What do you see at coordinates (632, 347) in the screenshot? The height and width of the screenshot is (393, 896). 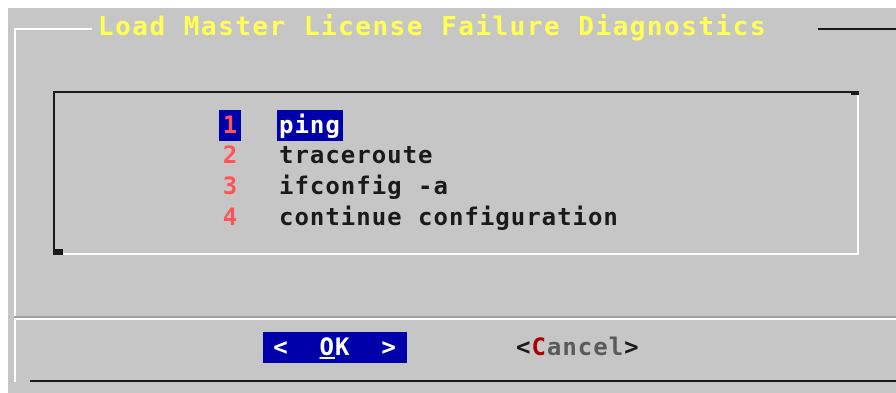 I see `cancel-button-right-bracket: >` at bounding box center [632, 347].